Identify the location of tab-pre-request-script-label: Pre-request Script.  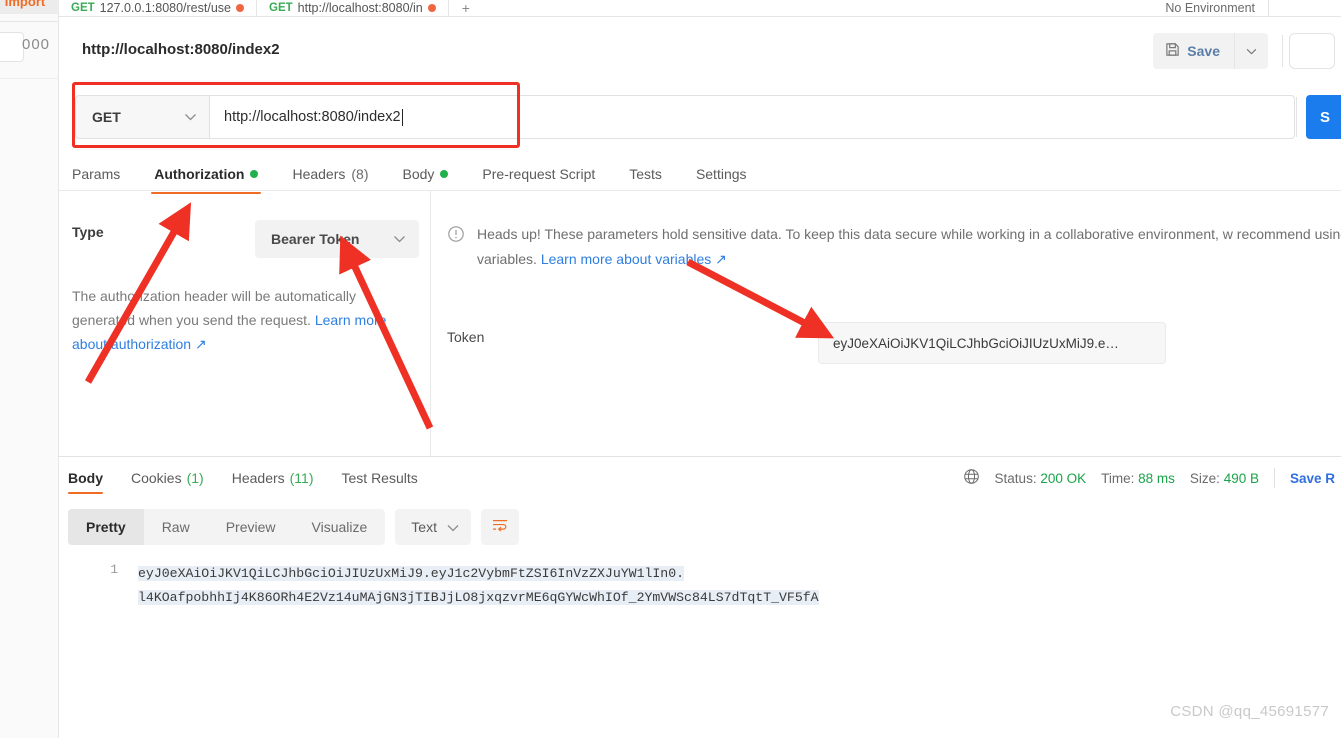
(539, 174).